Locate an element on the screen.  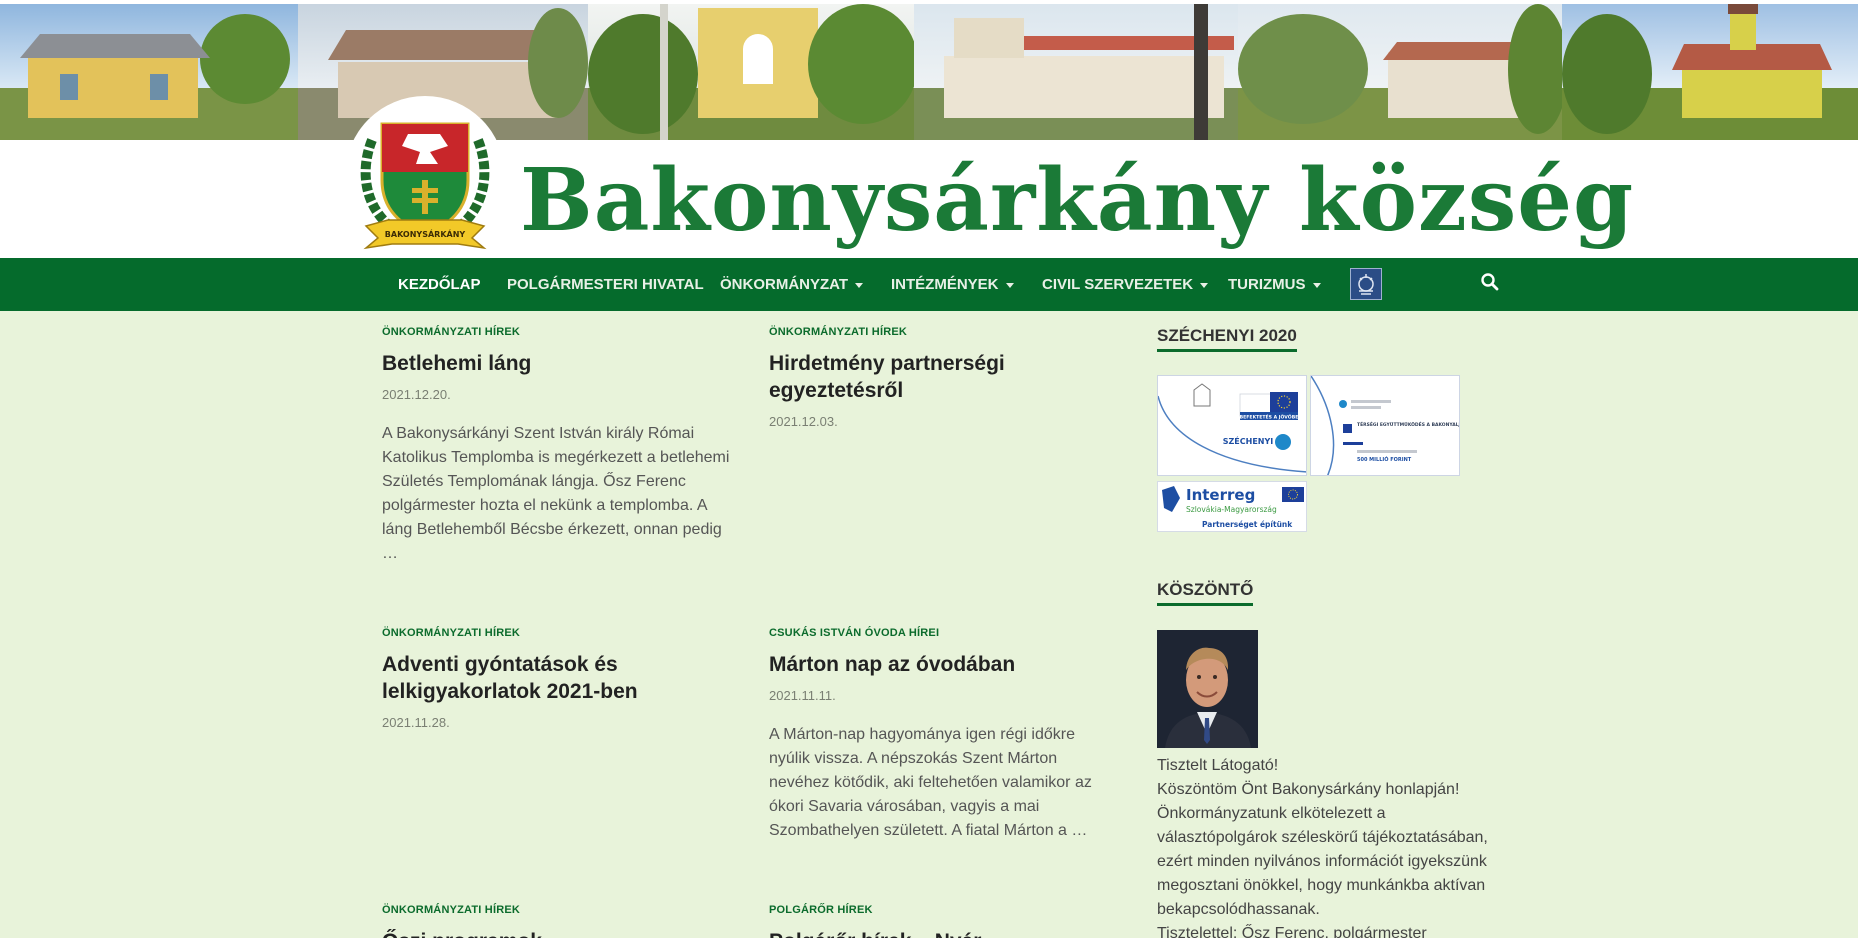
nav-item-label: TURIZMUS is located at coordinates (1267, 284).